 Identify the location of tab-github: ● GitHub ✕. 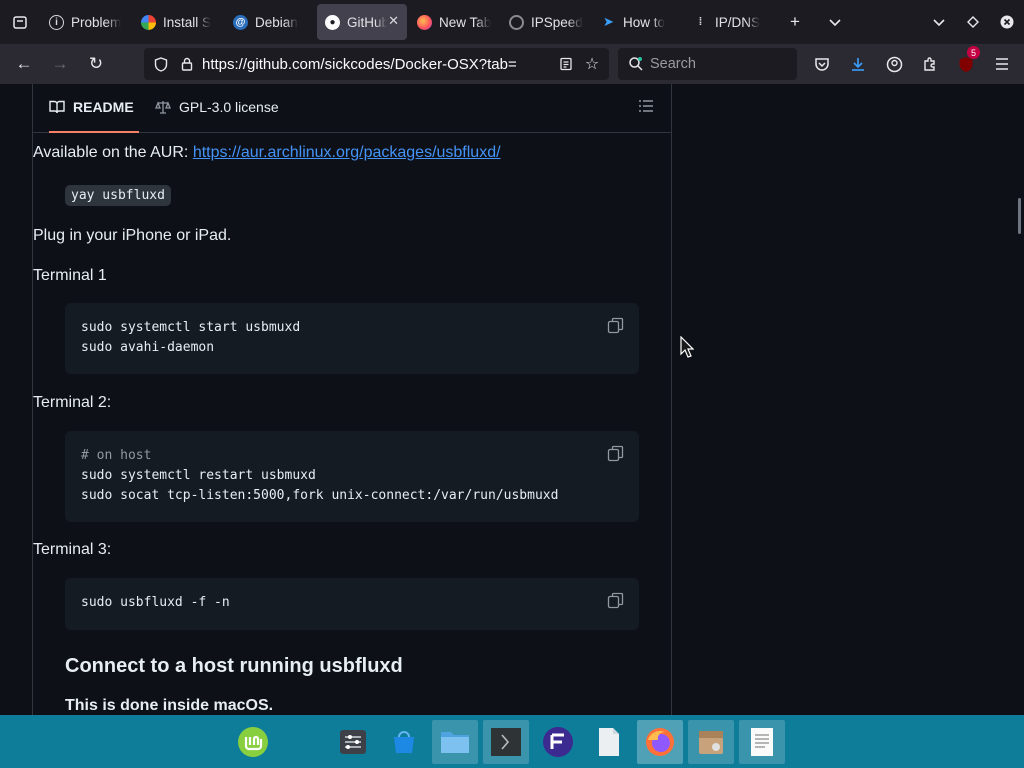
(362, 22).